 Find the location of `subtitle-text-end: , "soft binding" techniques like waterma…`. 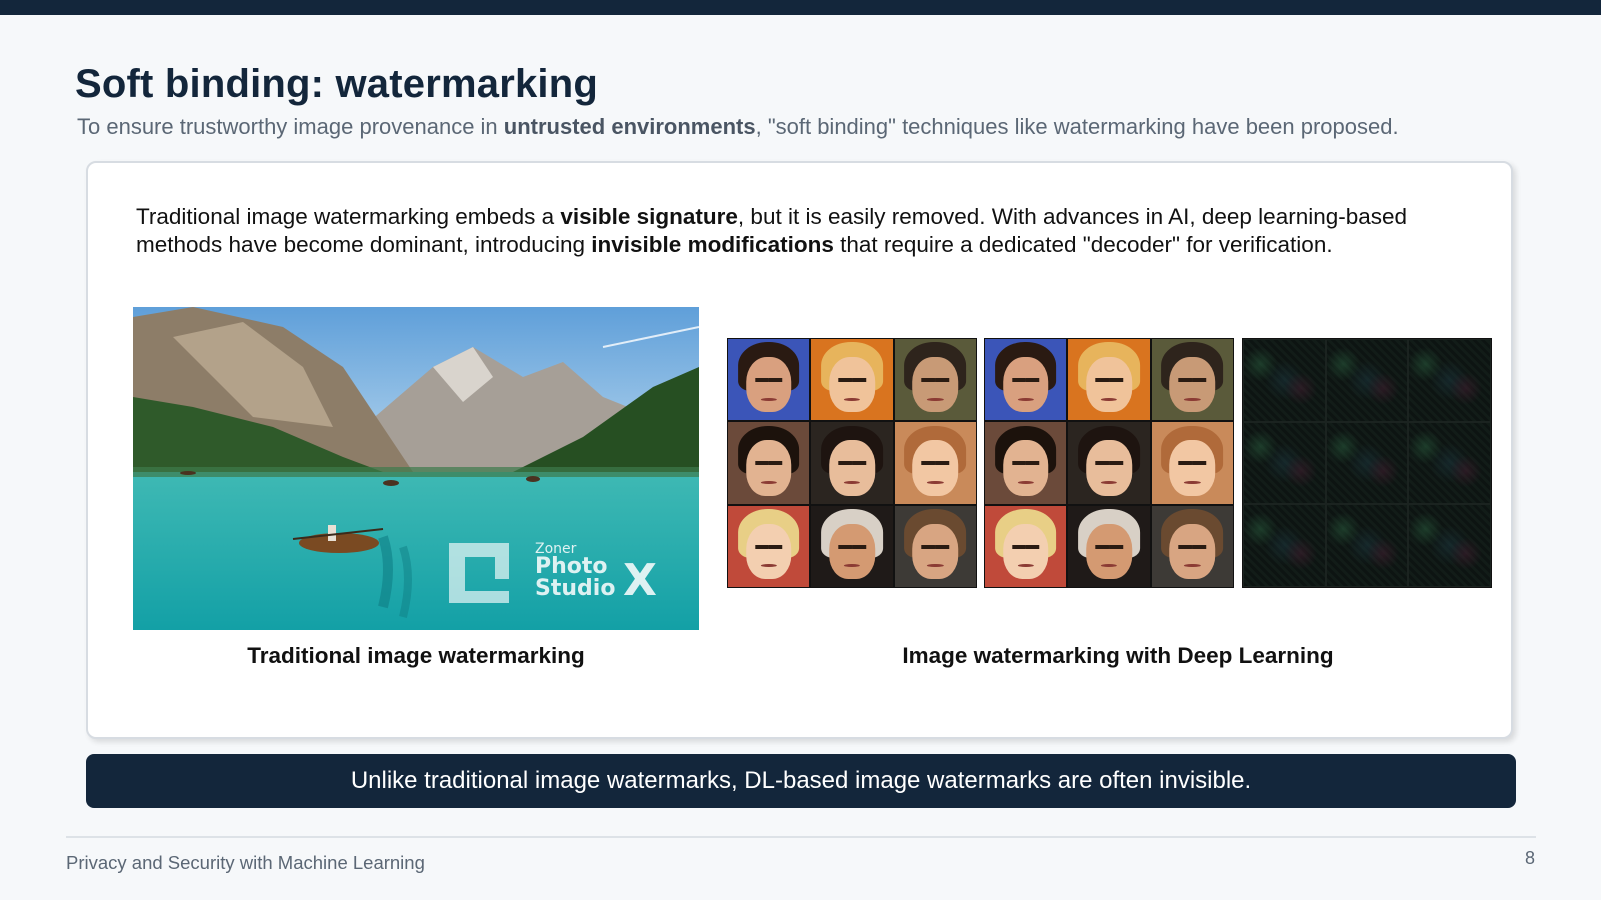

subtitle-text-end: , "soft binding" techniques like waterma… is located at coordinates (1077, 126).